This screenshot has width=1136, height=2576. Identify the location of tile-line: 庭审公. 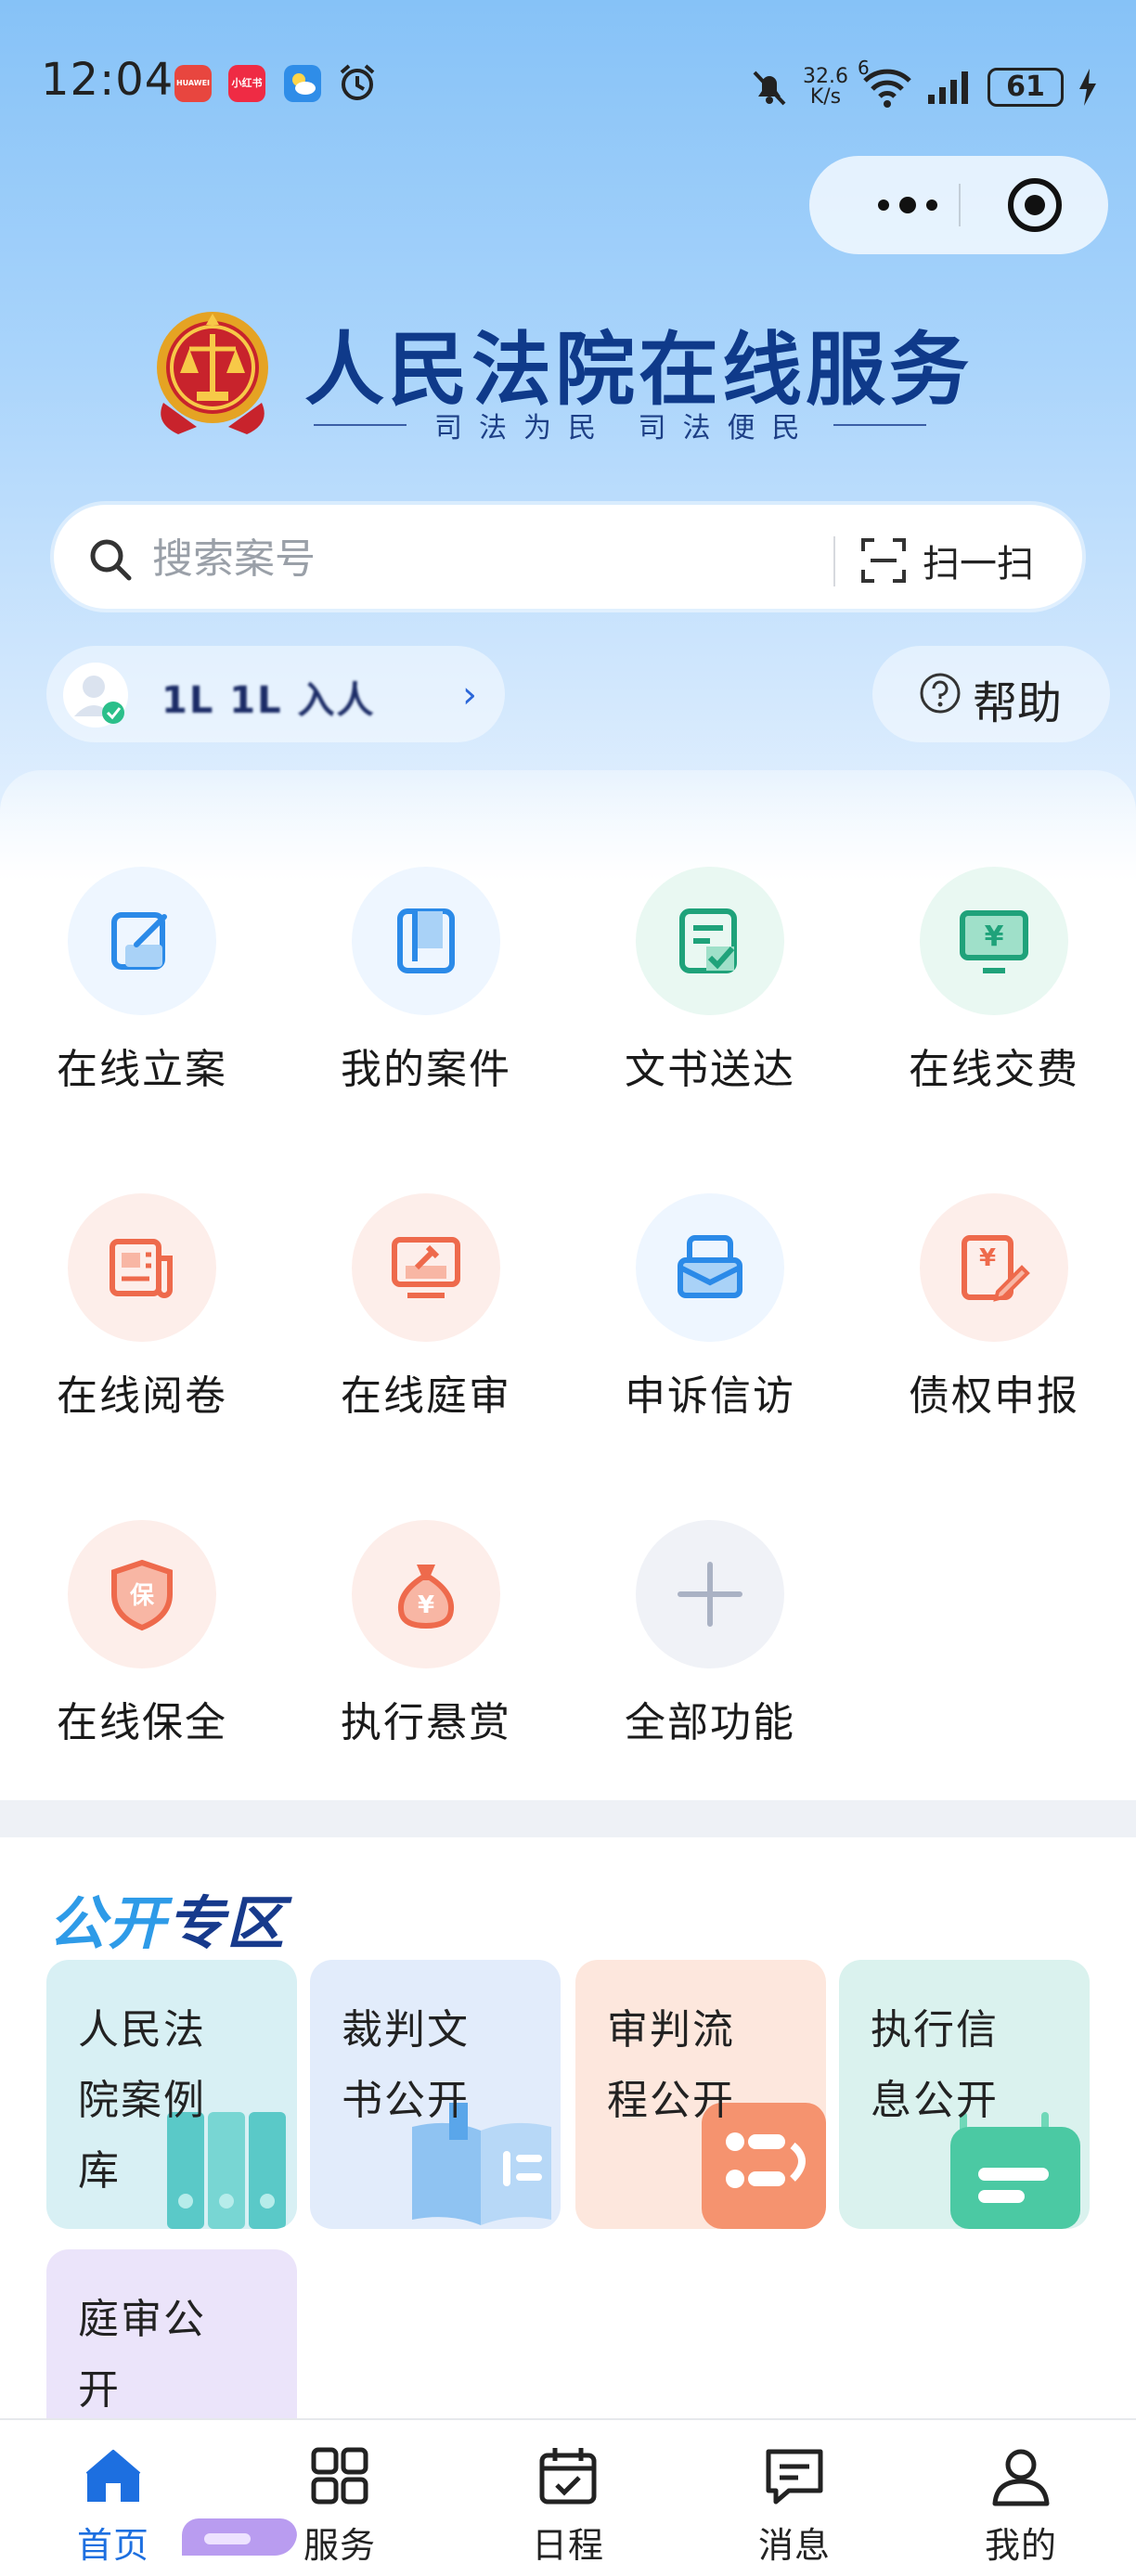
(142, 2319).